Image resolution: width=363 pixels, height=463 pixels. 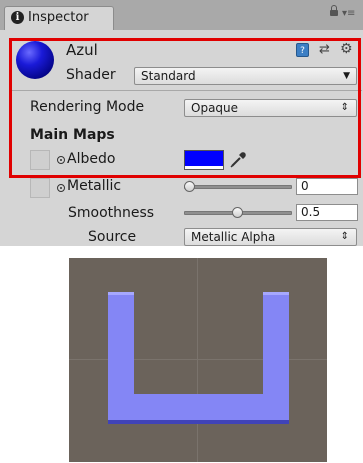 I want to click on u-shape-bottom-edge, so click(x=198, y=422).